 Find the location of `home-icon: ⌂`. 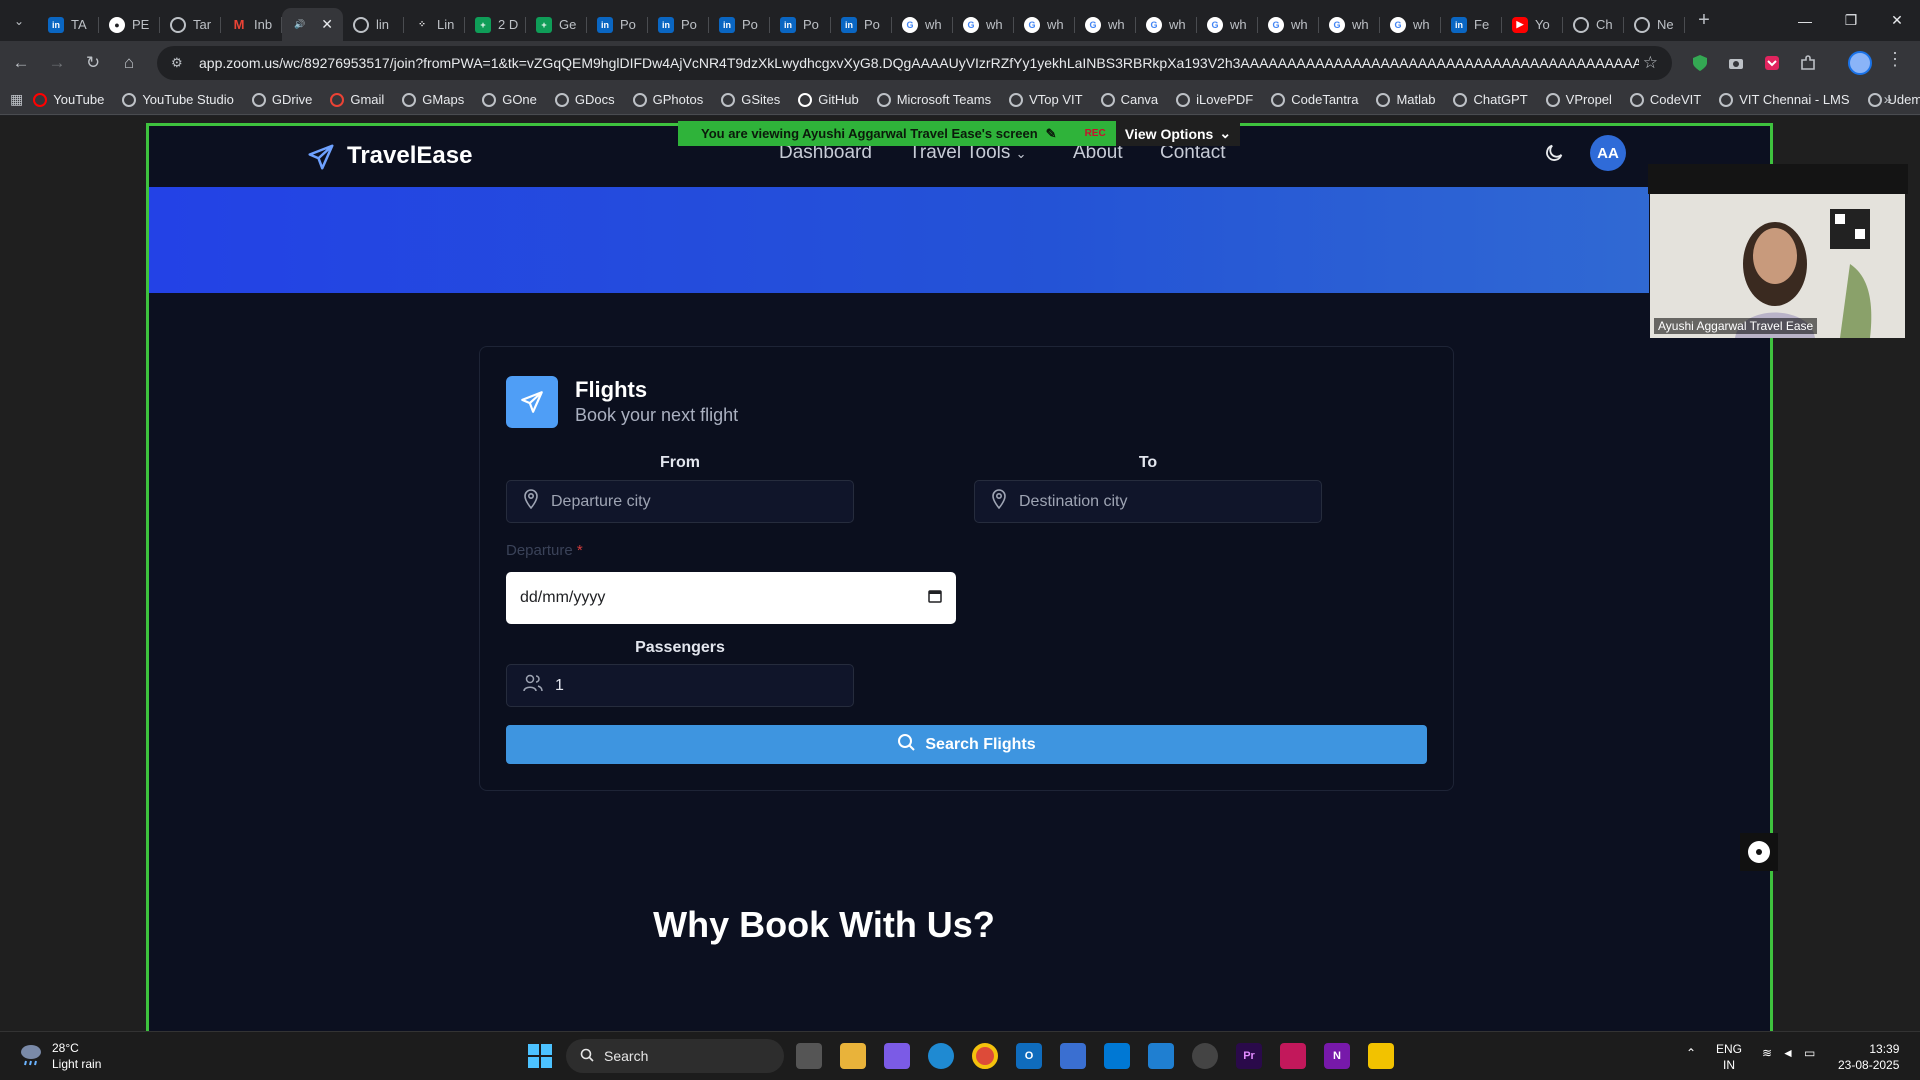

home-icon: ⌂ is located at coordinates (129, 63).